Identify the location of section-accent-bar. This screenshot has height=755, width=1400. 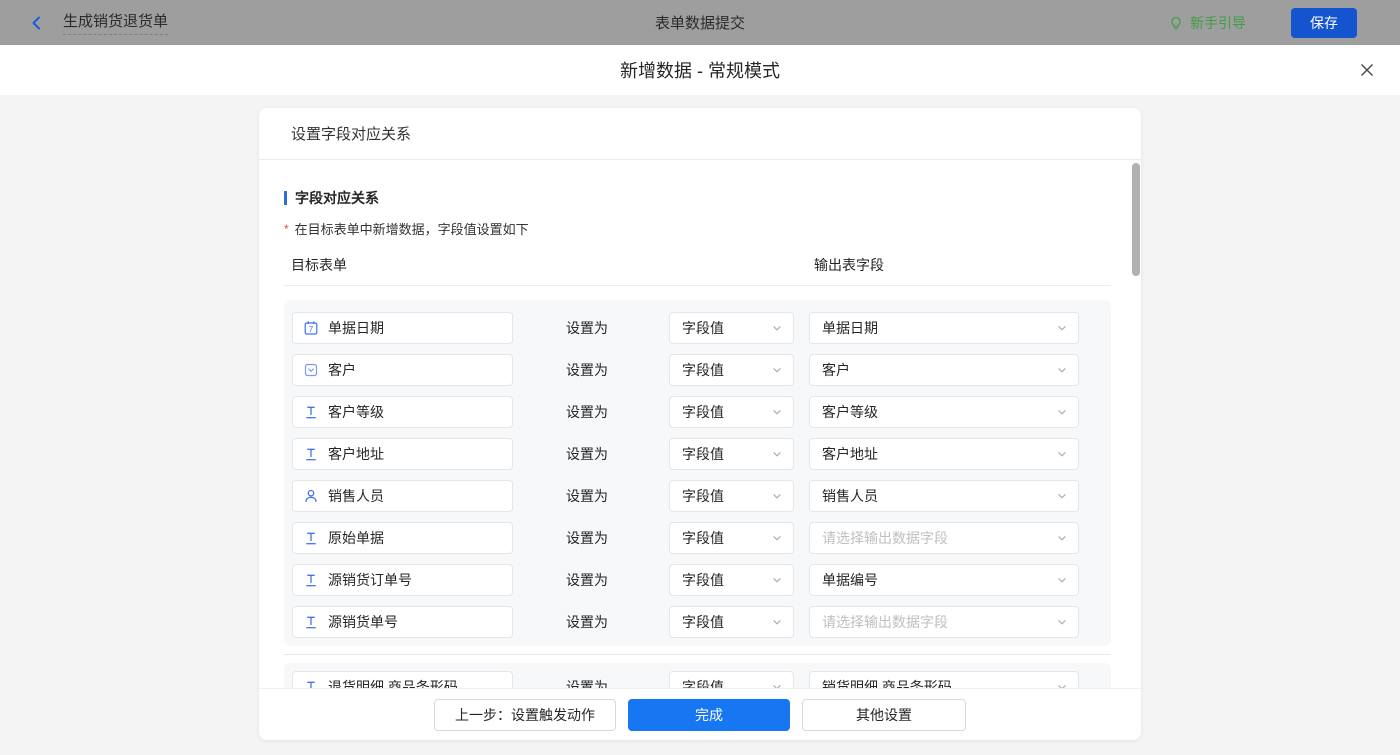
(285, 198).